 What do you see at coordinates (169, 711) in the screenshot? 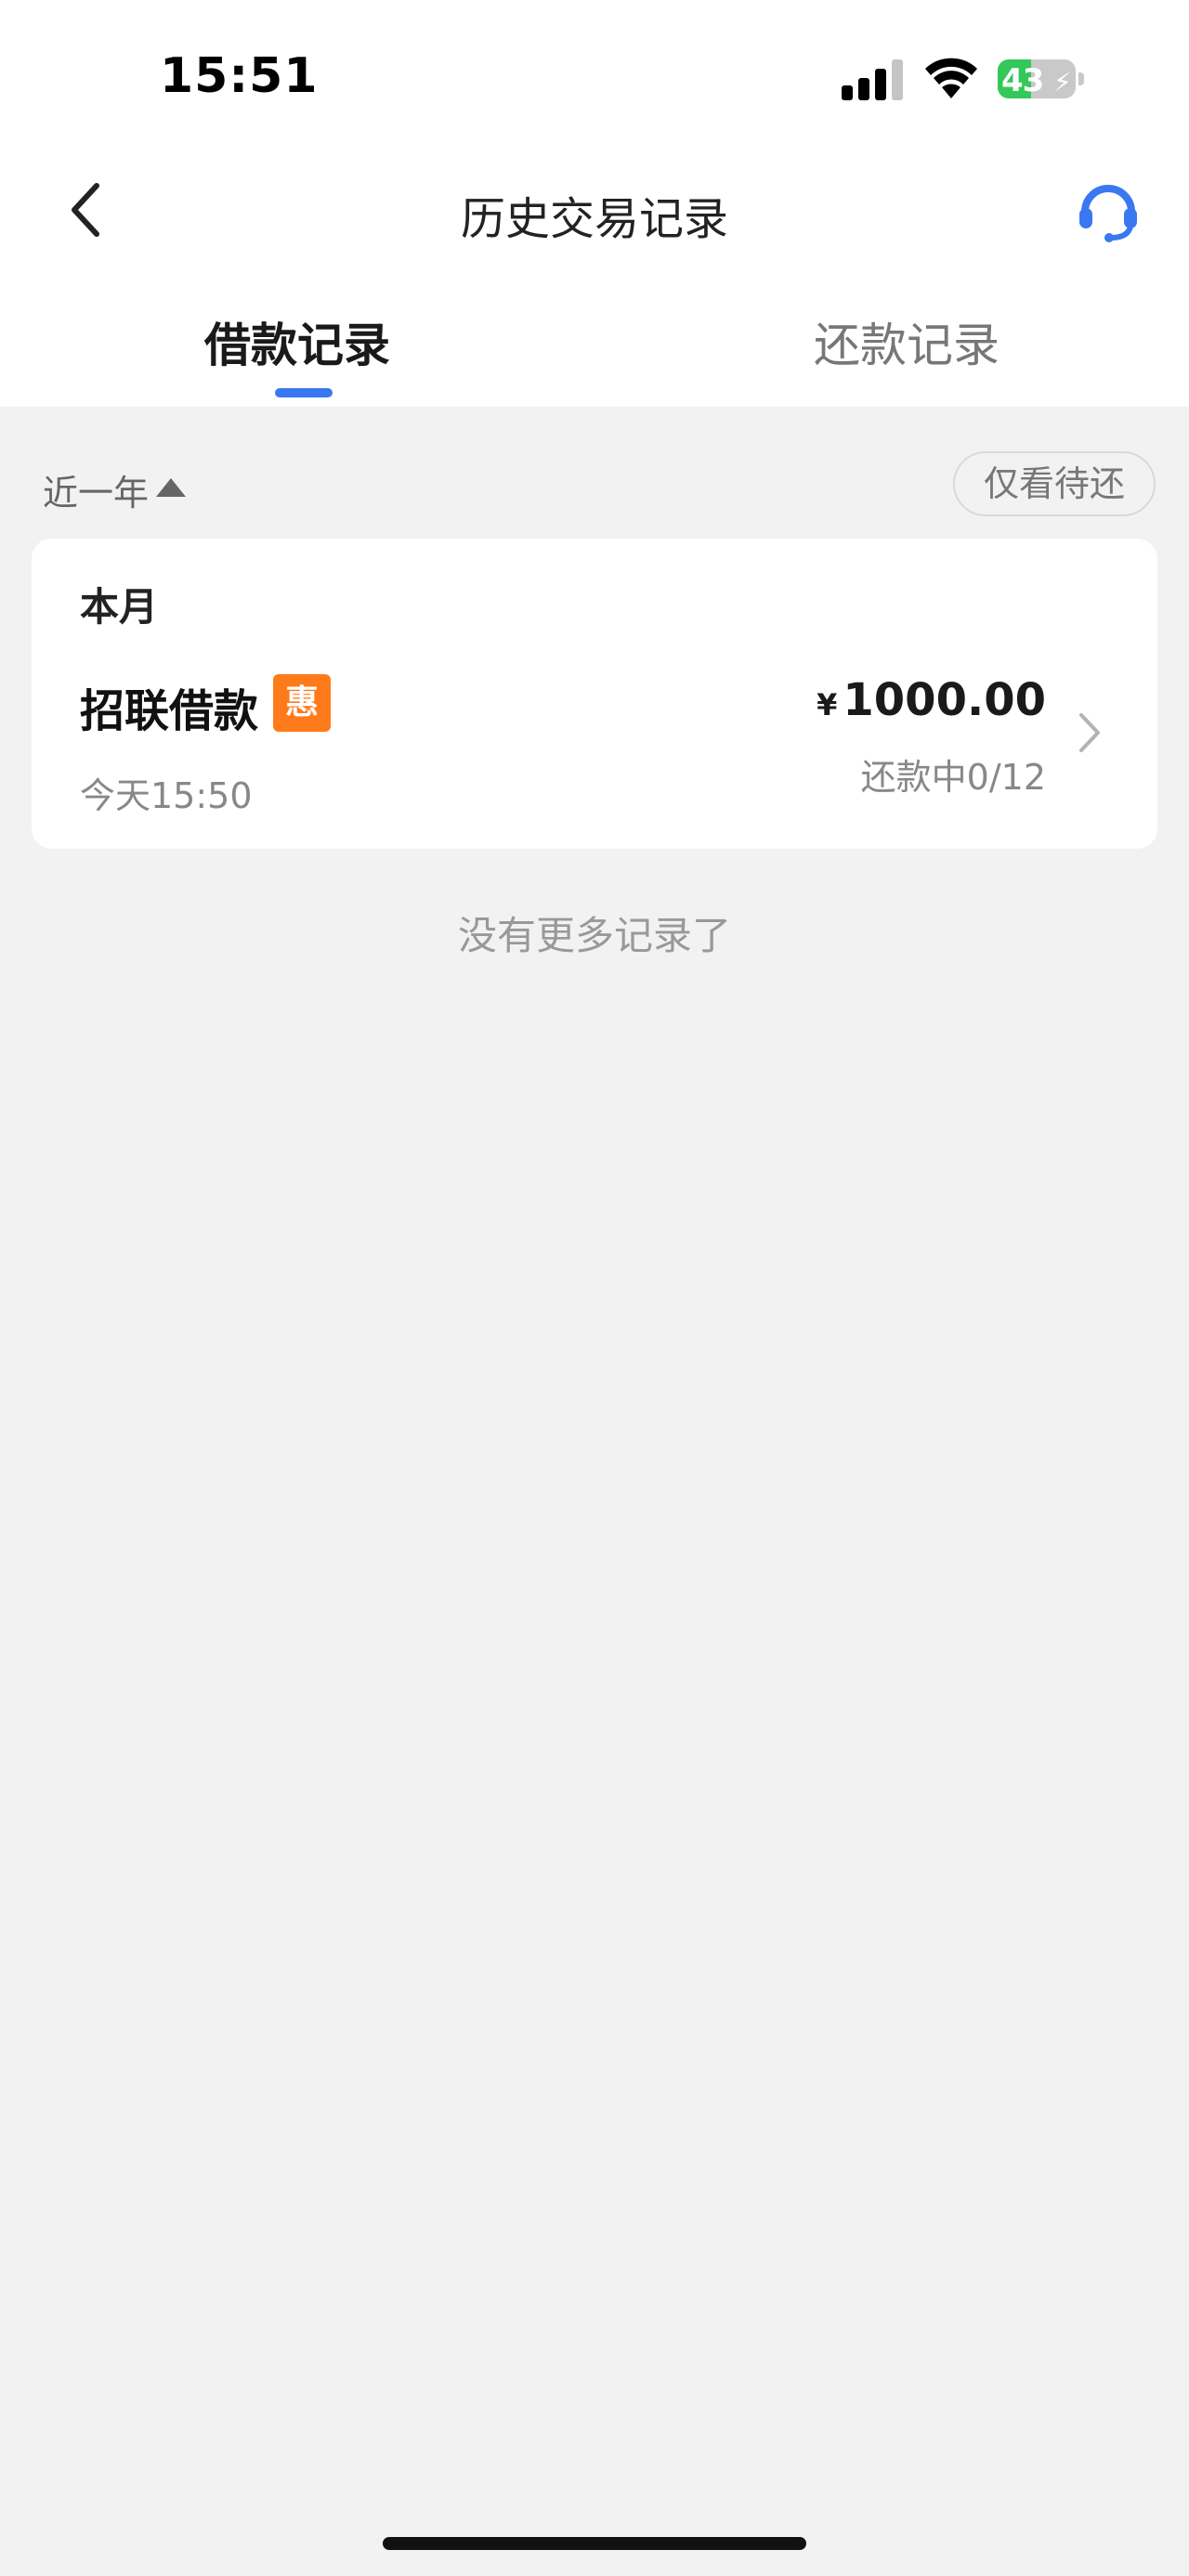
I see `loan-name: 招联借款` at bounding box center [169, 711].